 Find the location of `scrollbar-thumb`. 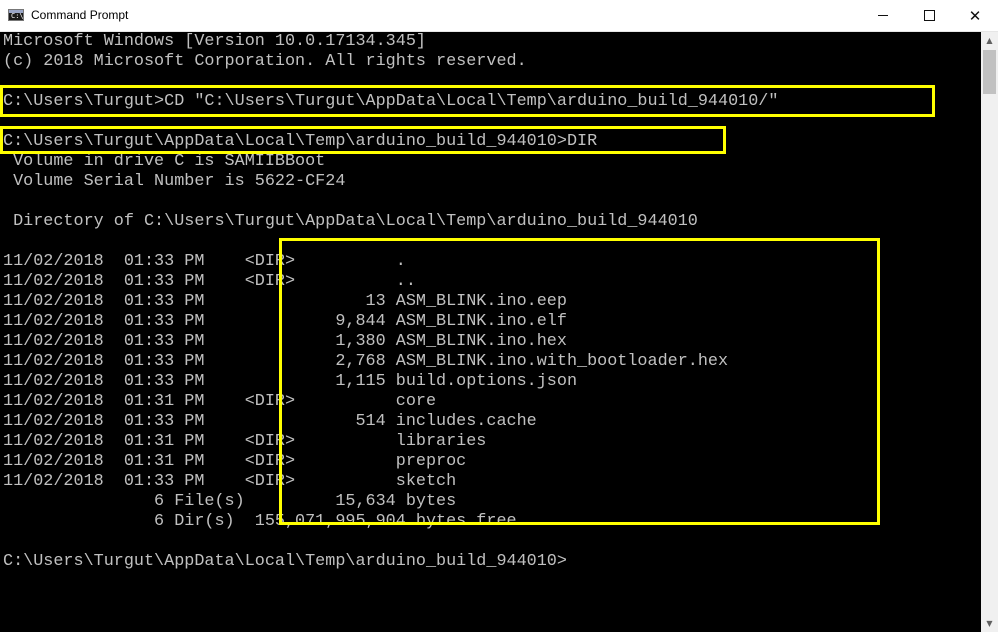

scrollbar-thumb is located at coordinates (989, 72).